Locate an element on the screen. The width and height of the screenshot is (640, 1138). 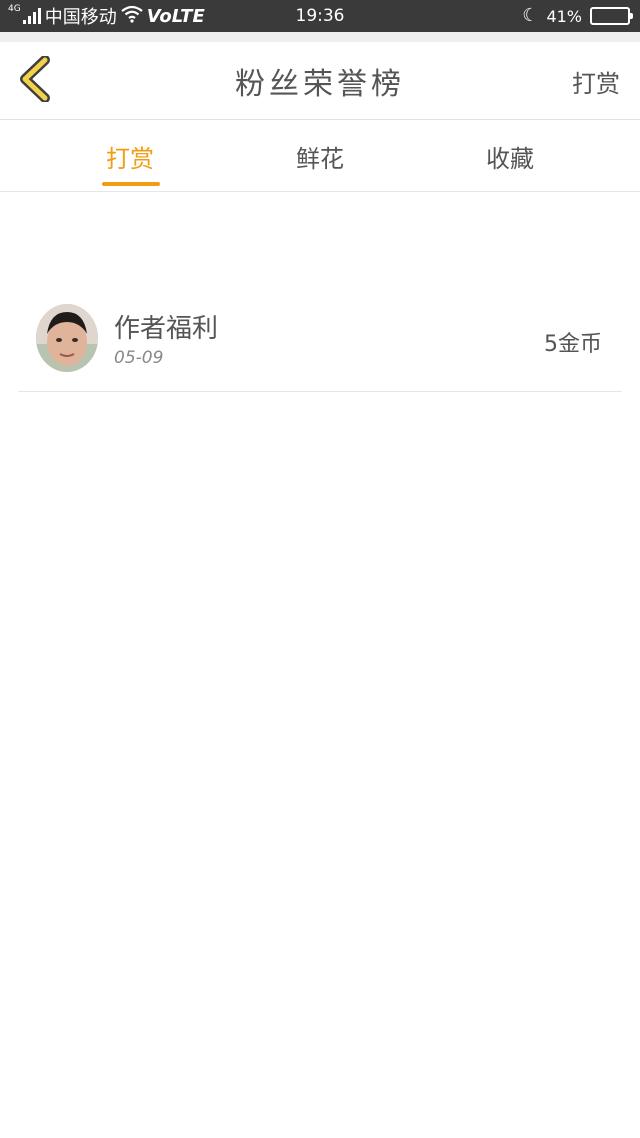
chevron-left-icon is located at coordinates (34, 80).